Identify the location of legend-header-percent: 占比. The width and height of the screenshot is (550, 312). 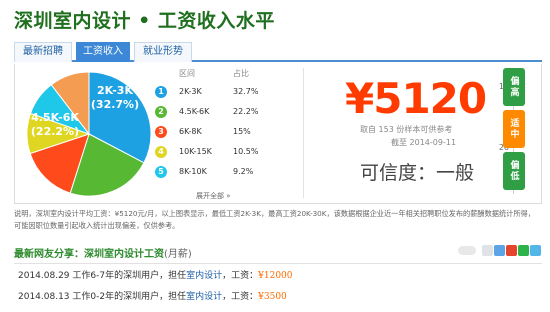
(241, 73).